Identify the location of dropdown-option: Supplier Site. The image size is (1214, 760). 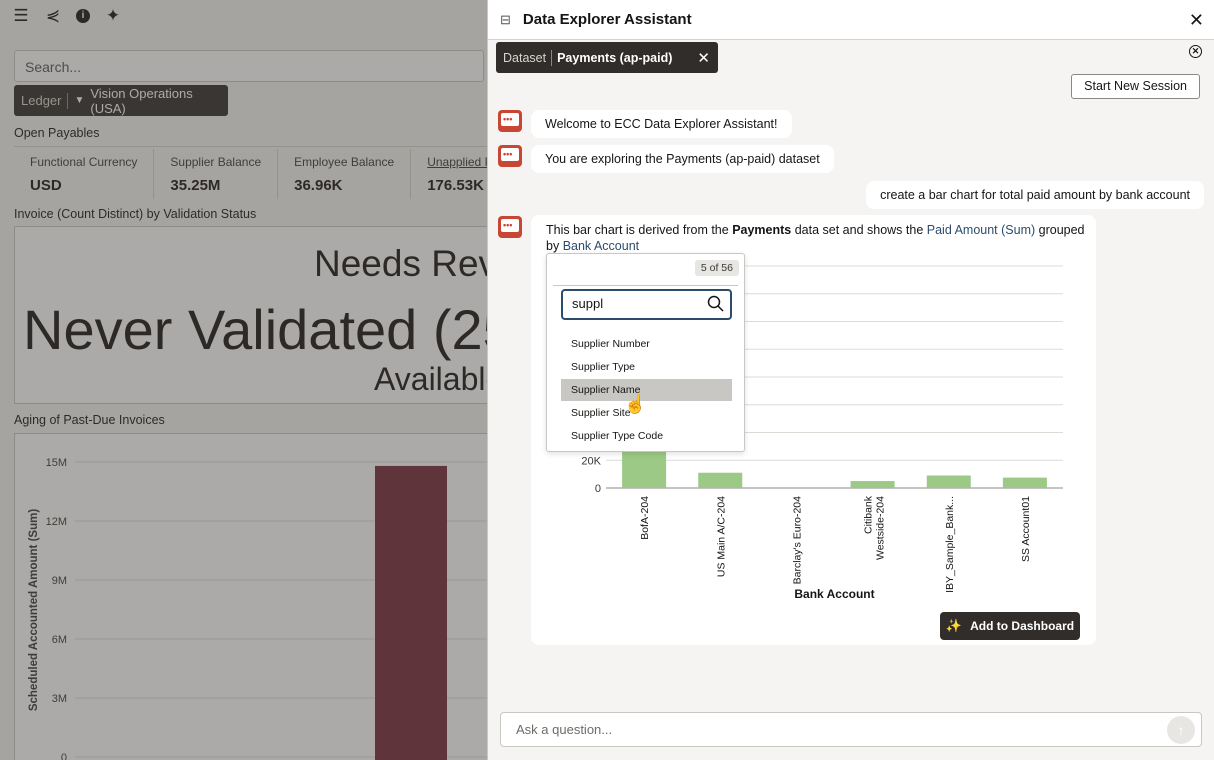
(646, 413).